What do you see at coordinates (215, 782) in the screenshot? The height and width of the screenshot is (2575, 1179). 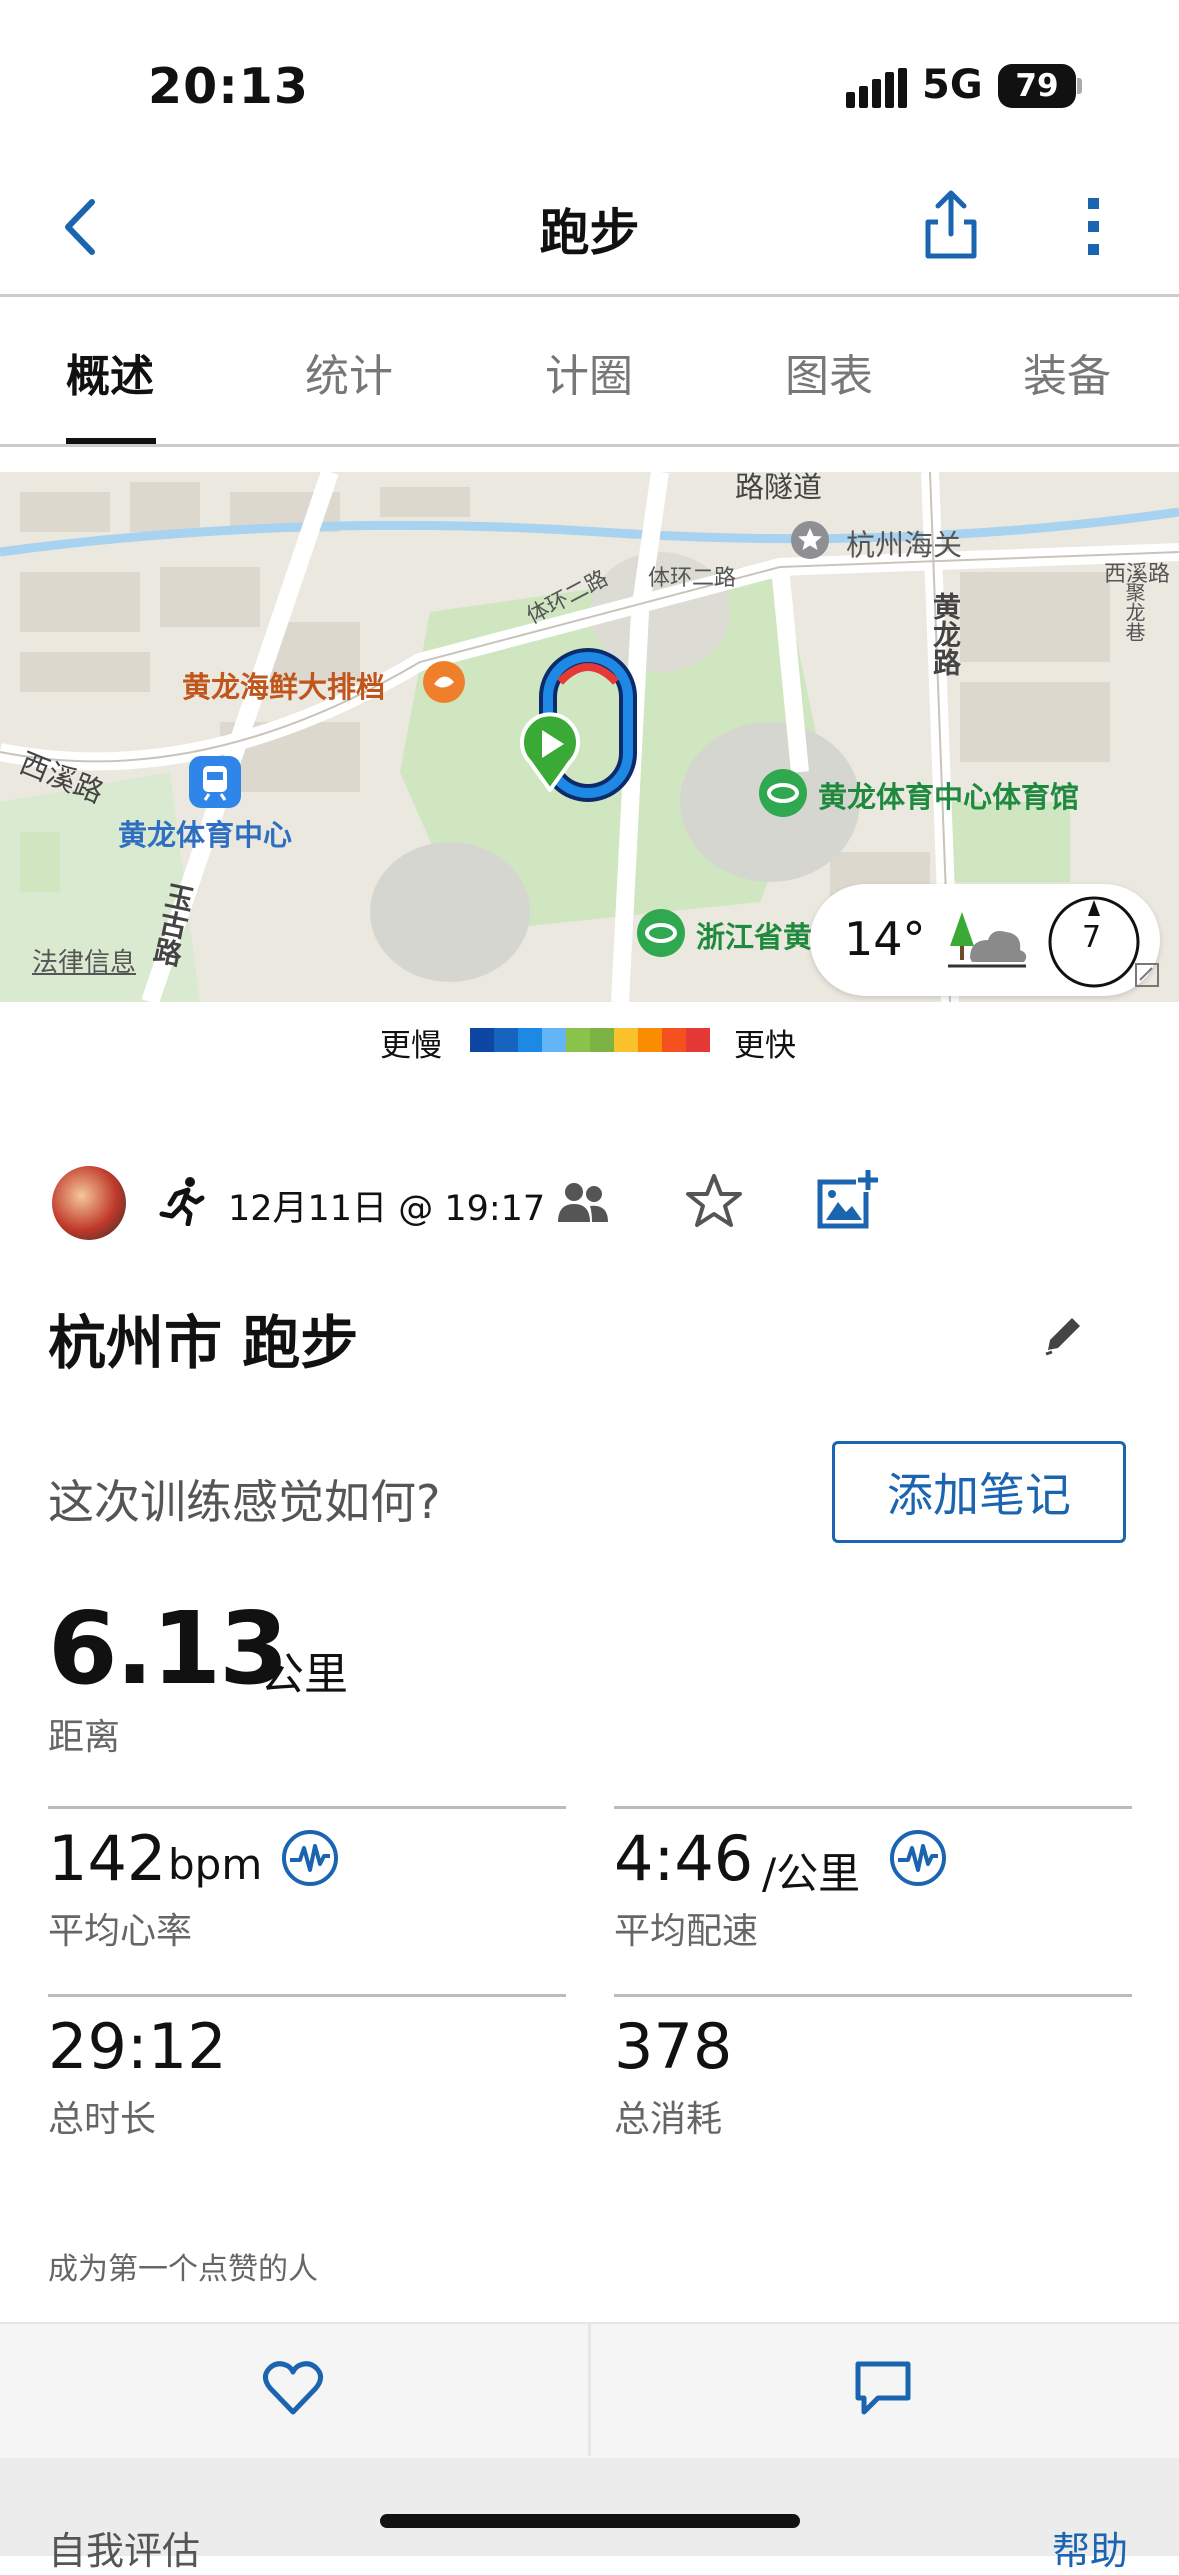 I see `metro-station-icon` at bounding box center [215, 782].